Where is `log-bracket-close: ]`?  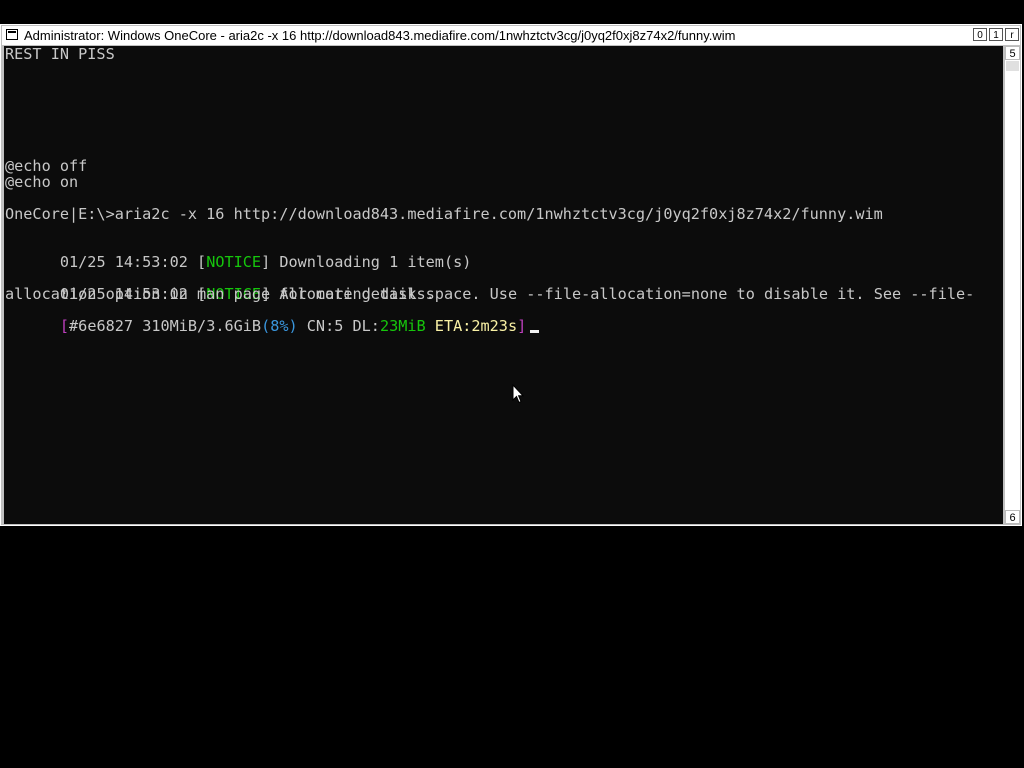 log-bracket-close: ] is located at coordinates (266, 262).